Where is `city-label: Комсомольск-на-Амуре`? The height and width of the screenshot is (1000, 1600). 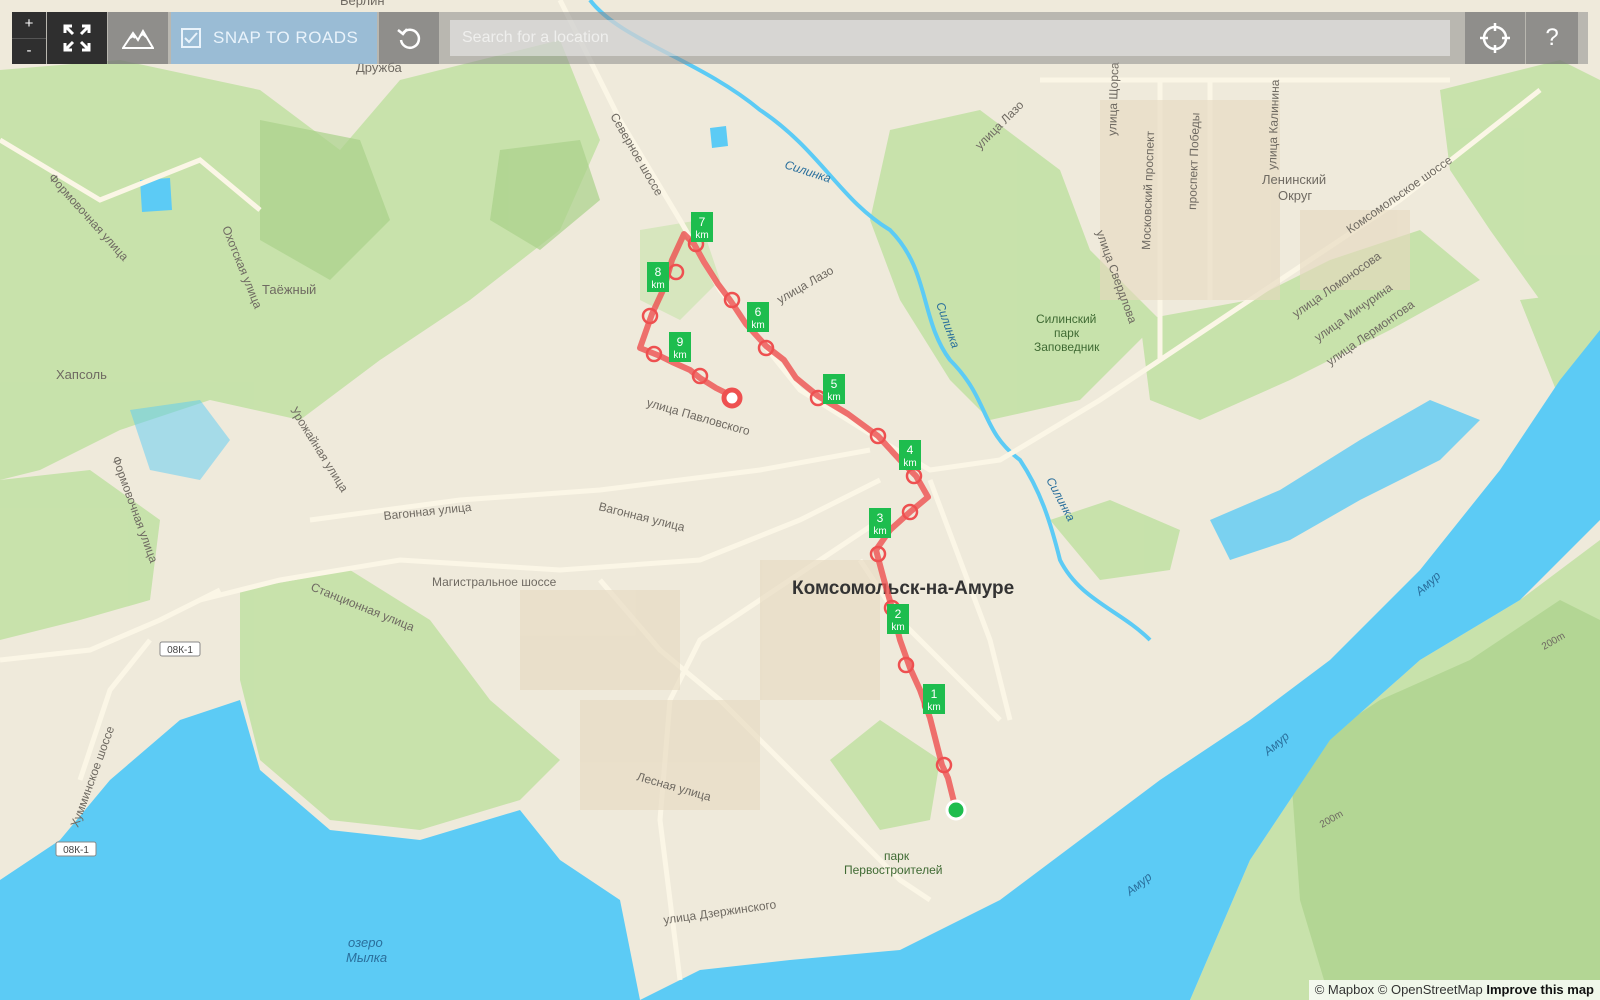 city-label: Комсомольск-на-Амуре is located at coordinates (903, 588).